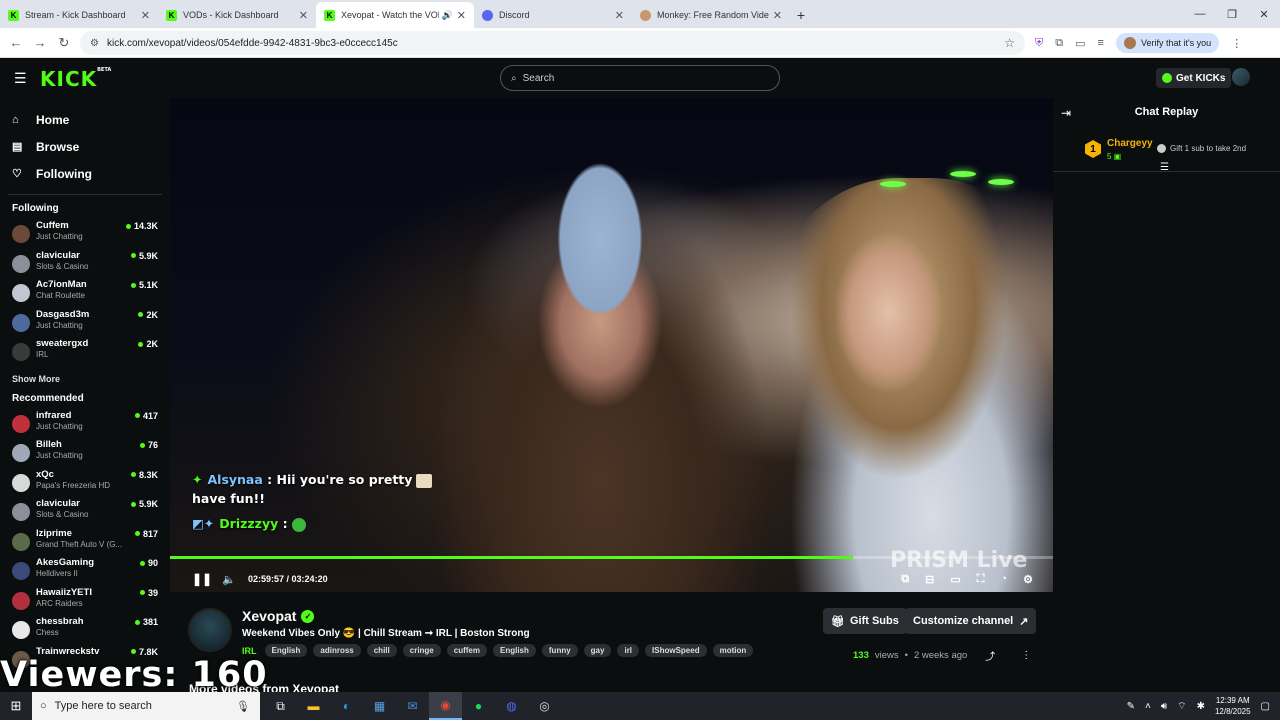 Image resolution: width=1280 pixels, height=720 pixels. I want to click on tag-chip: adinross, so click(337, 650).